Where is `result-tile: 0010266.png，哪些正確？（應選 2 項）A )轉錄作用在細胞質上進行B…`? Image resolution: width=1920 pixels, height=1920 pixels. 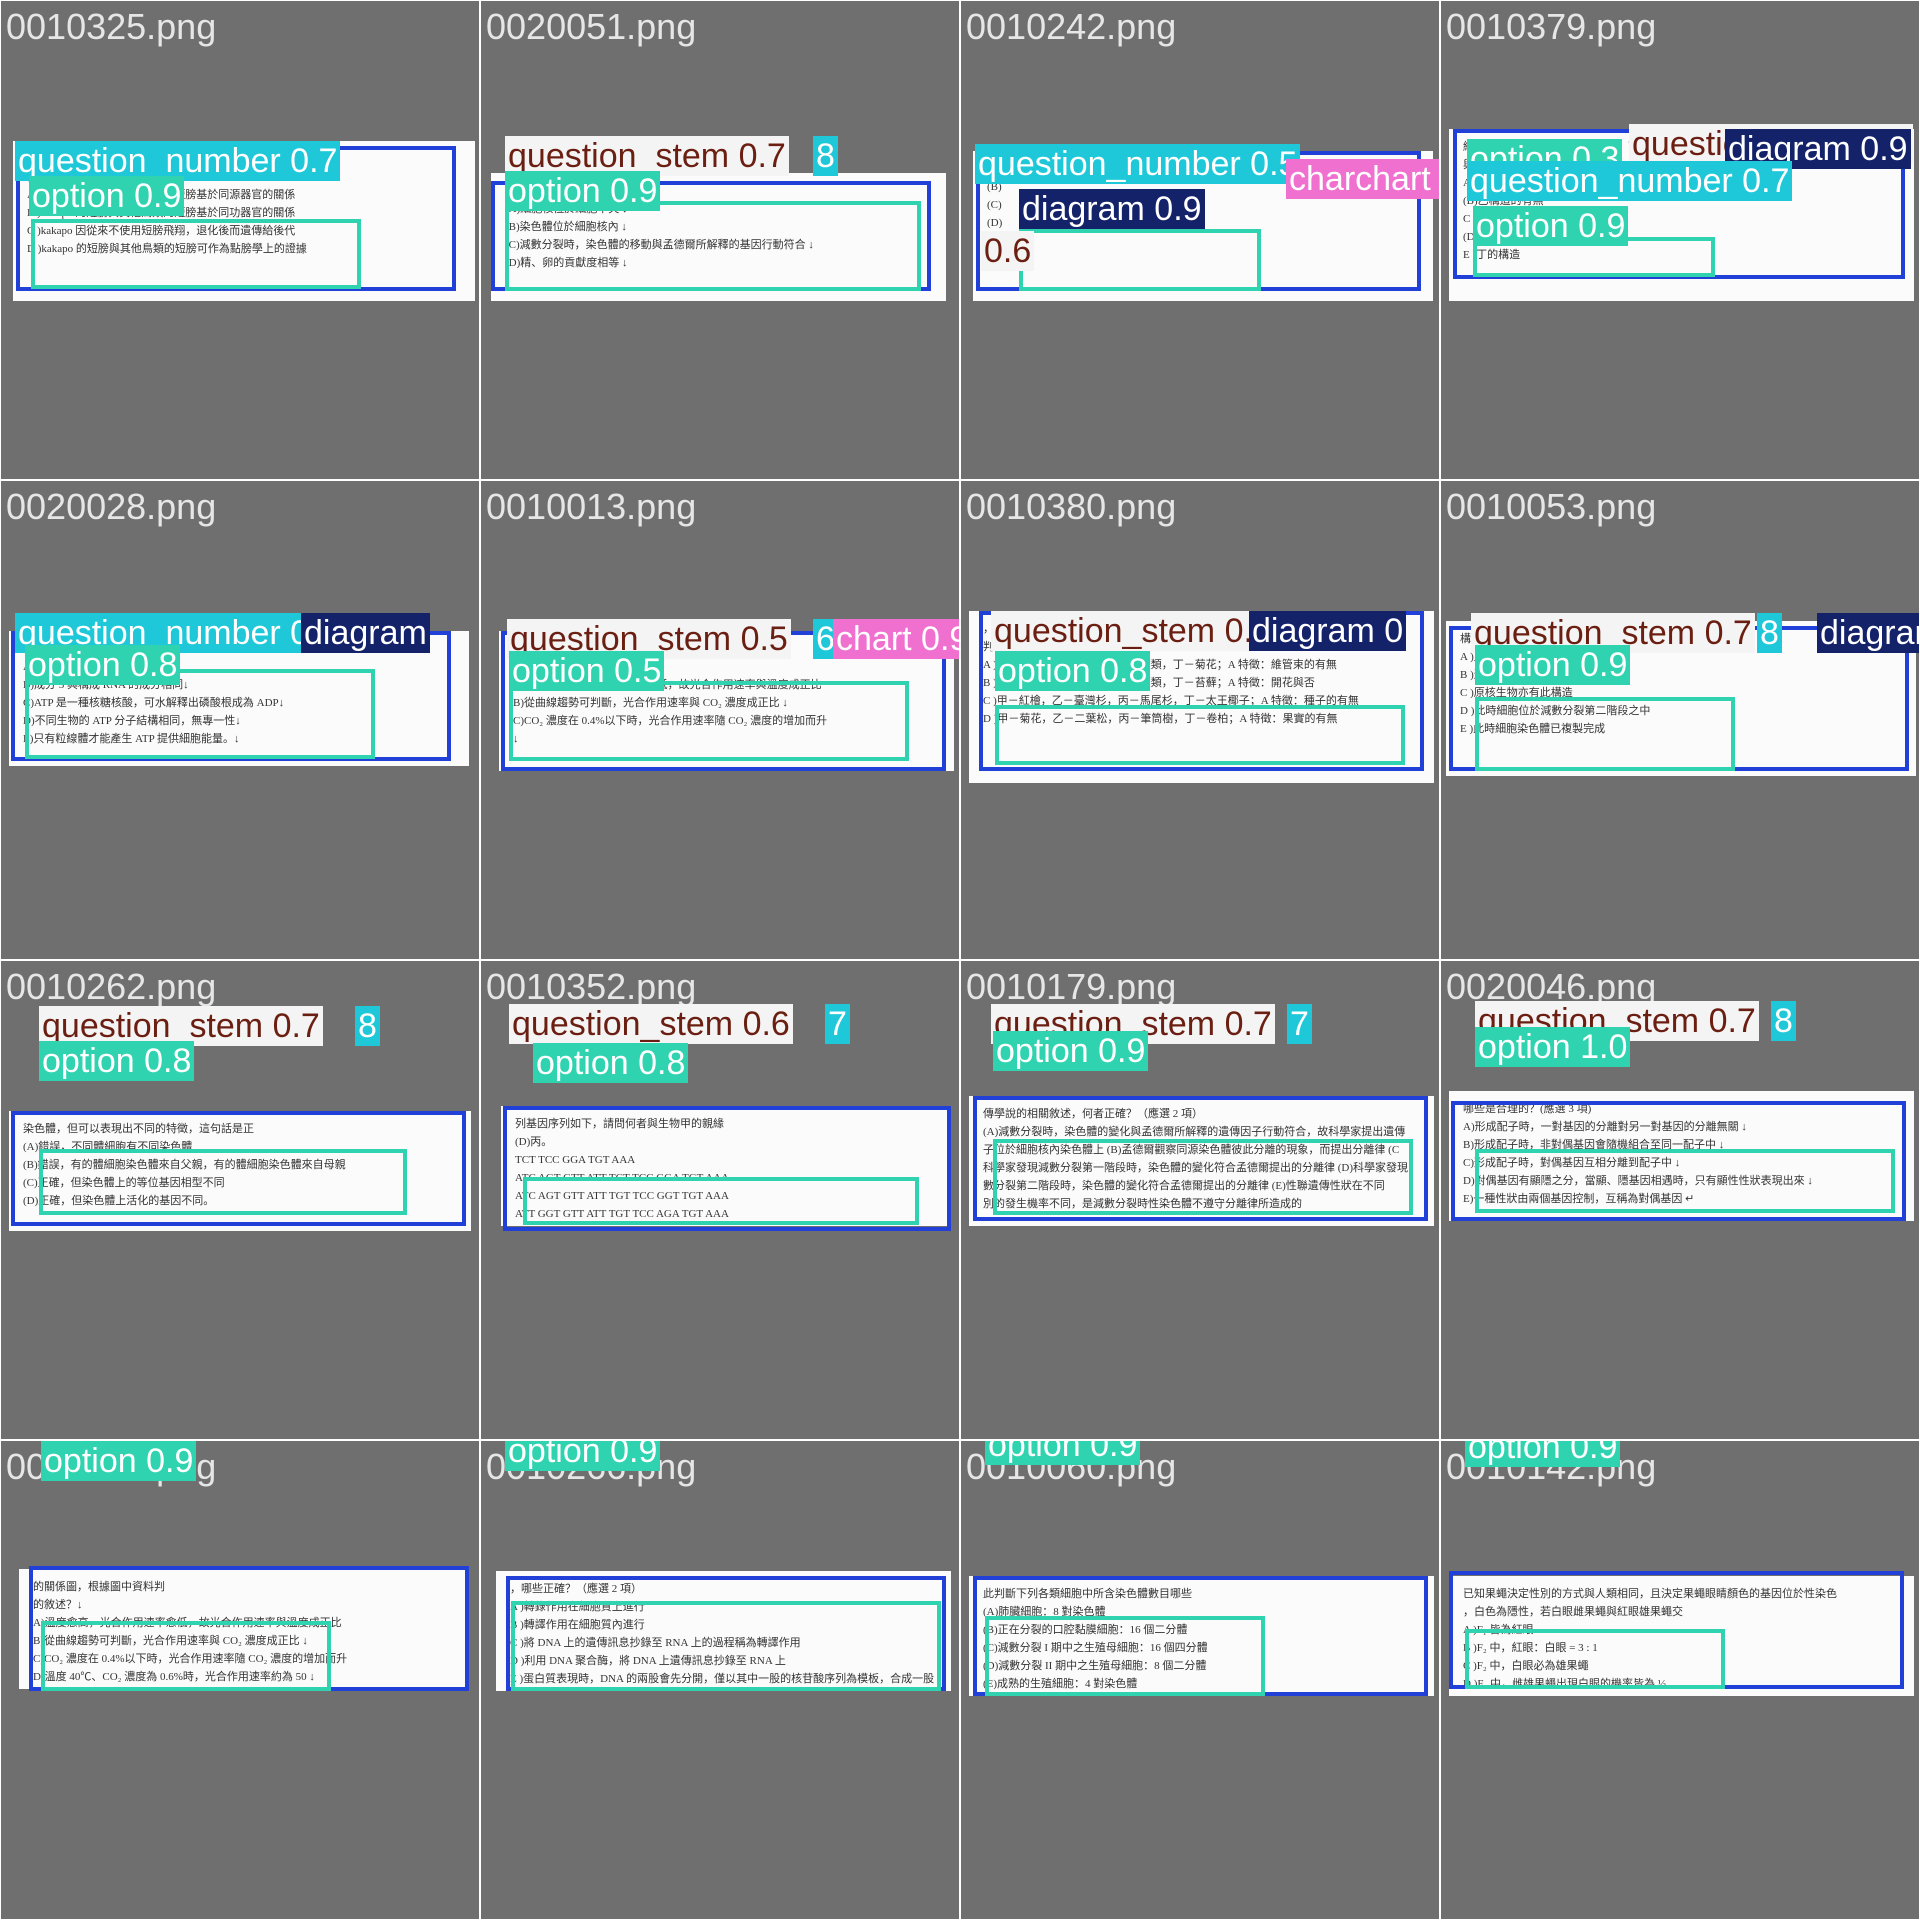
result-tile: 0010266.png，哪些正確？（應選 2 項）A )轉錄作用在細胞質上進行B… is located at coordinates (720, 1680).